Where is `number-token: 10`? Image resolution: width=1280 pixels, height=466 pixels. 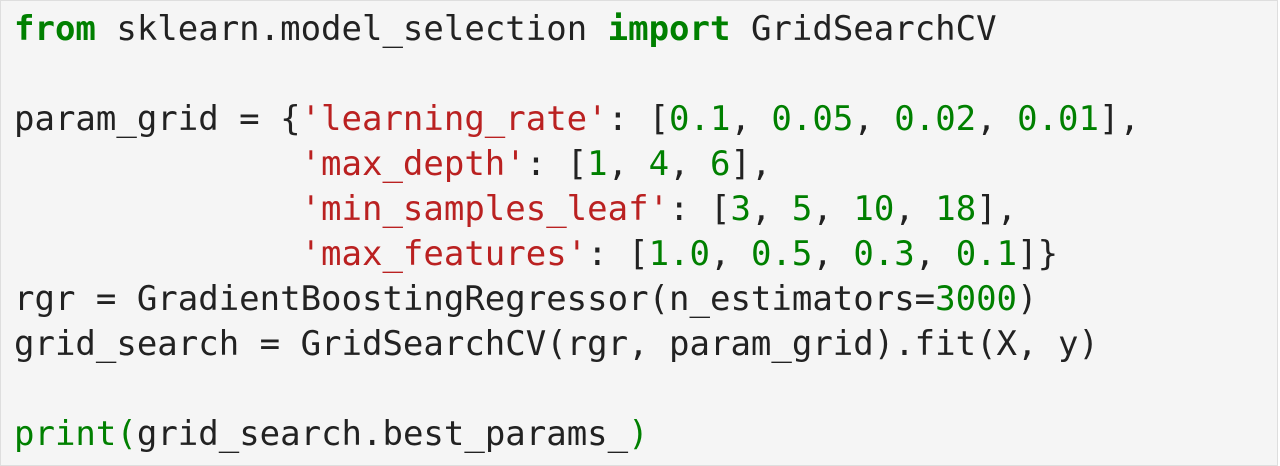 number-token: 10 is located at coordinates (874, 209).